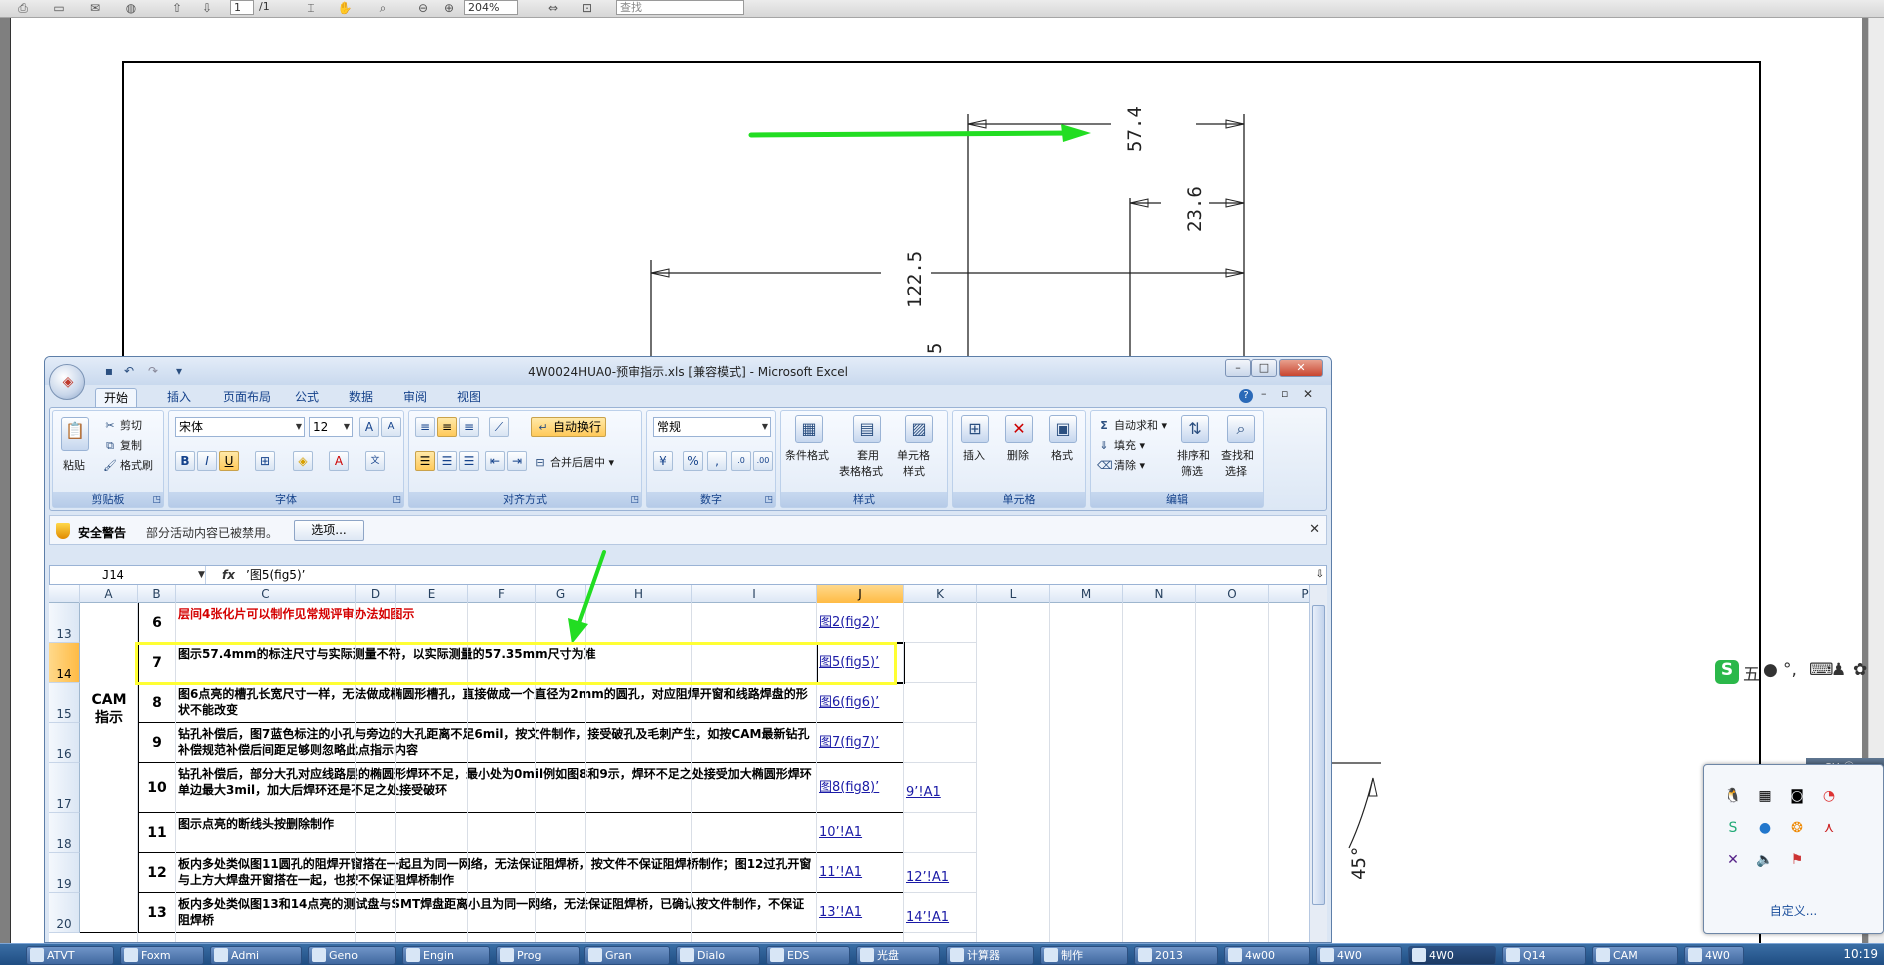 The height and width of the screenshot is (965, 1884). I want to click on row-header-15: 15, so click(64, 703).